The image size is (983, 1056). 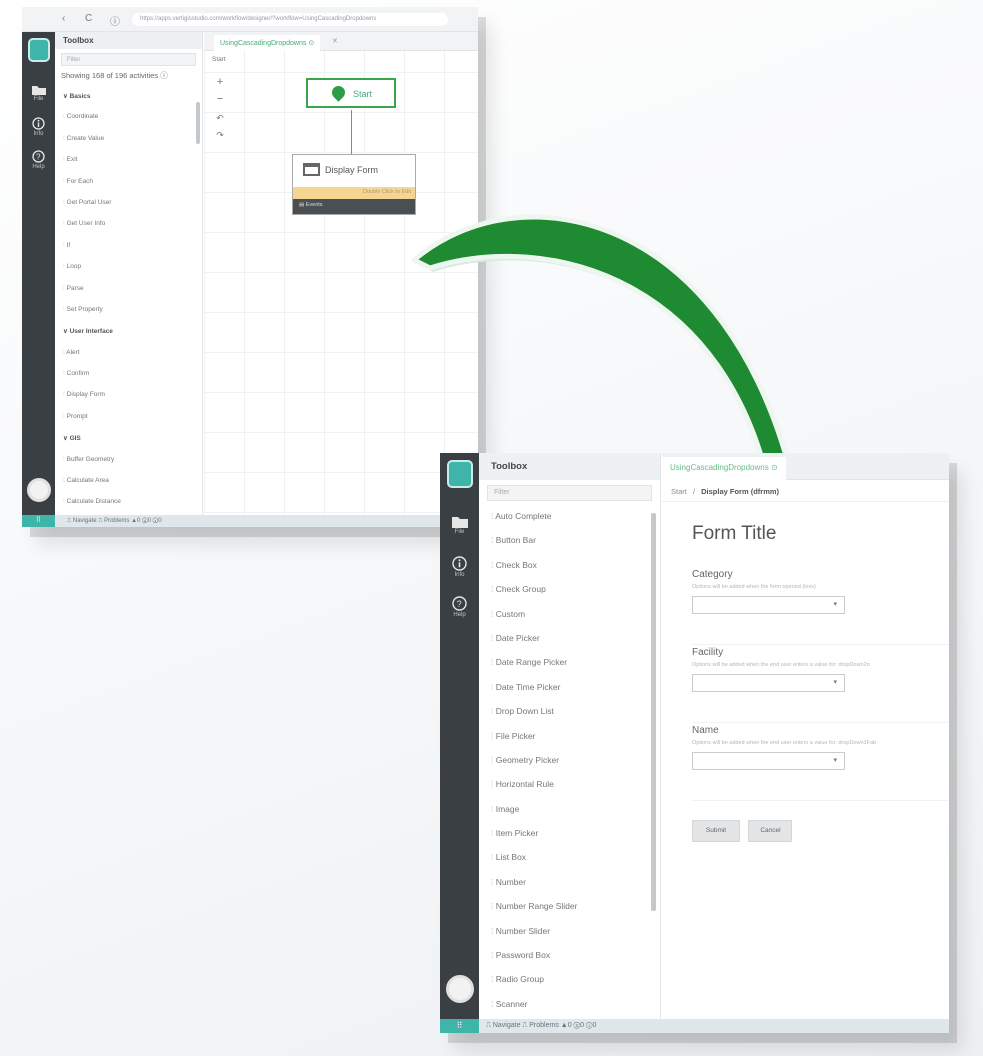 What do you see at coordinates (128, 416) in the screenshot?
I see `toolbox-activity: ⁞ Prompt` at bounding box center [128, 416].